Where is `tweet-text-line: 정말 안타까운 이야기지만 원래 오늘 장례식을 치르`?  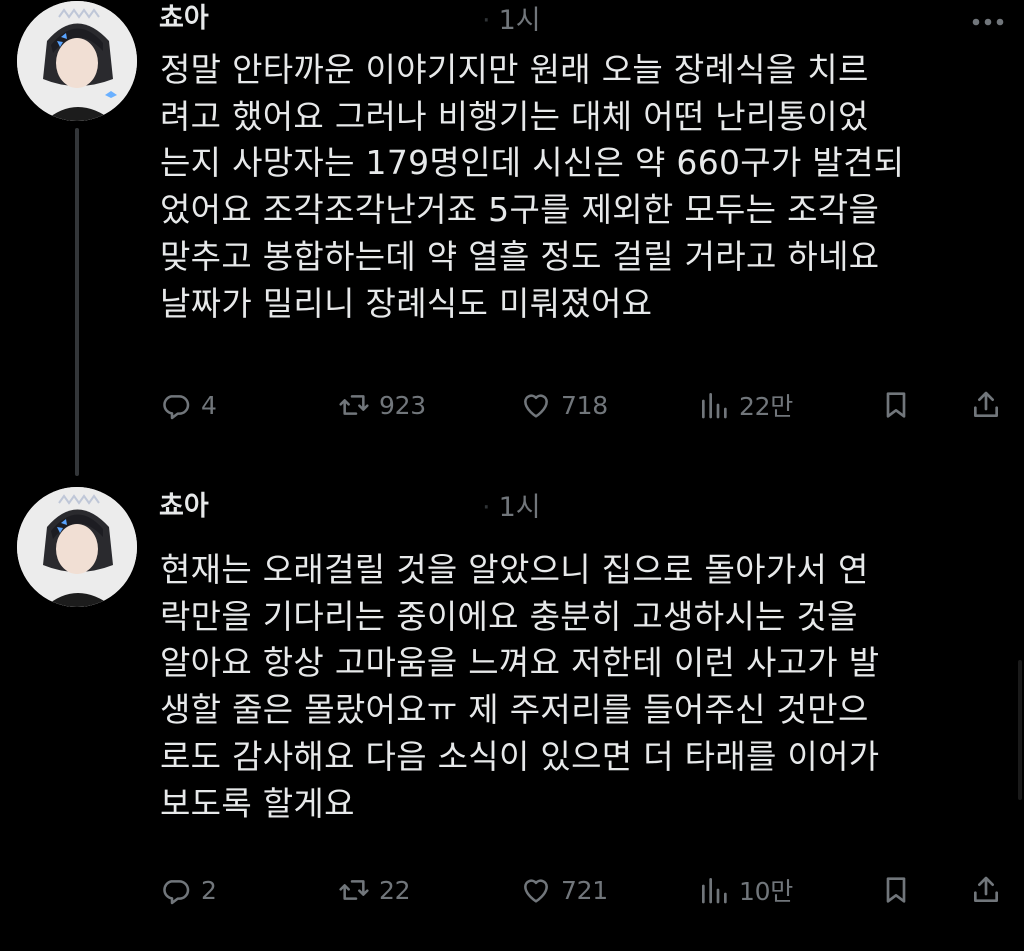
tweet-text-line: 정말 안타까운 이야기지만 원래 오늘 장례식을 치르 is located at coordinates (514, 69).